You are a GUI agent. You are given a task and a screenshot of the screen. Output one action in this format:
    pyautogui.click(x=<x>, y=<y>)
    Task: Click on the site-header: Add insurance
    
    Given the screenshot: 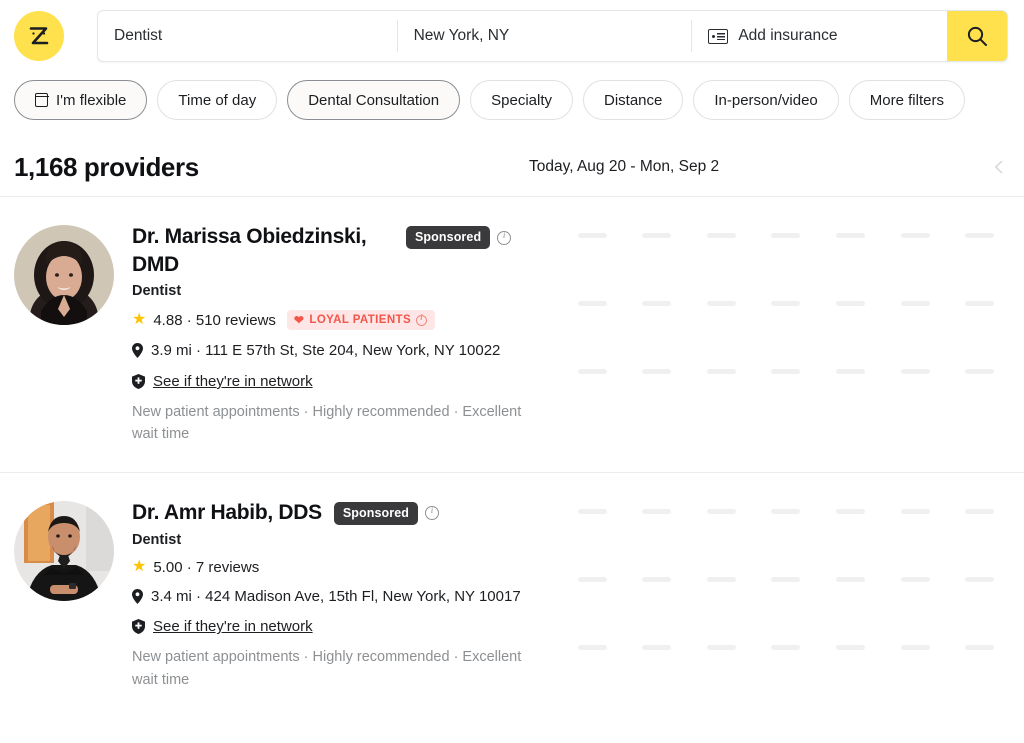 What is the action you would take?
    pyautogui.click(x=512, y=36)
    